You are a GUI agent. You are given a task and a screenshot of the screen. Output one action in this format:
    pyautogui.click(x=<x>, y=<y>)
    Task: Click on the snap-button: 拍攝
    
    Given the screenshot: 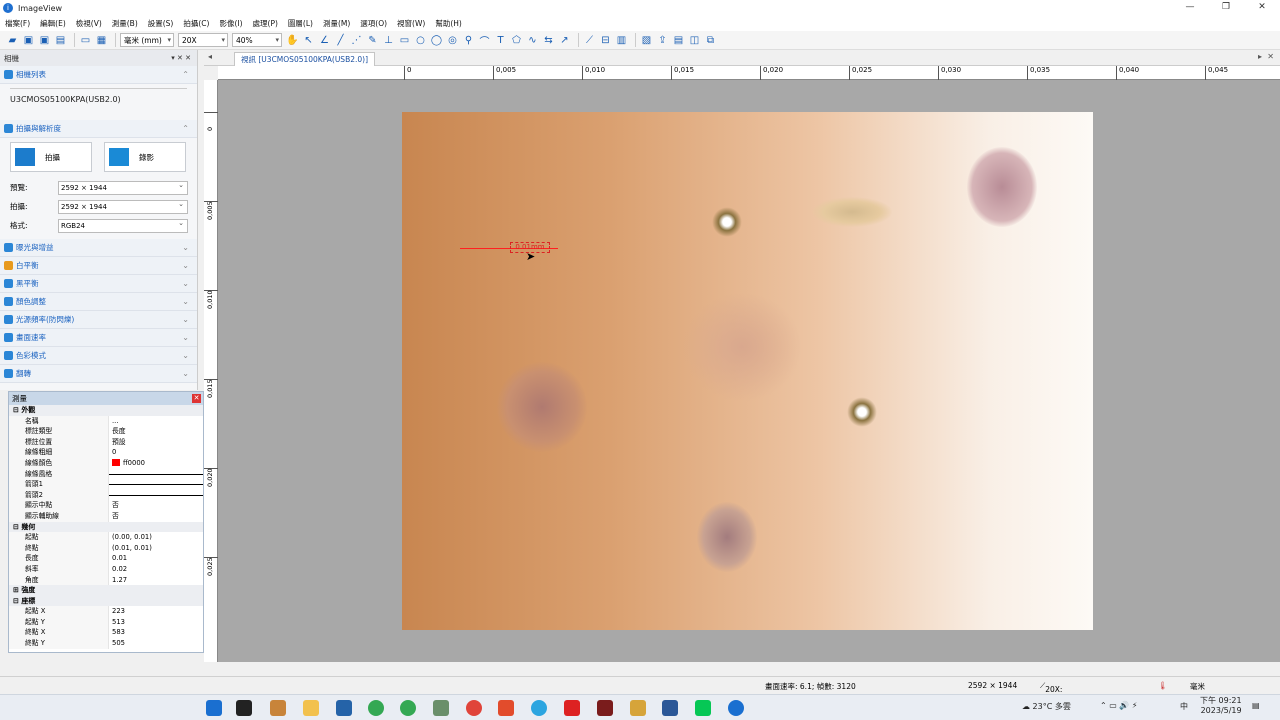 What is the action you would take?
    pyautogui.click(x=51, y=157)
    